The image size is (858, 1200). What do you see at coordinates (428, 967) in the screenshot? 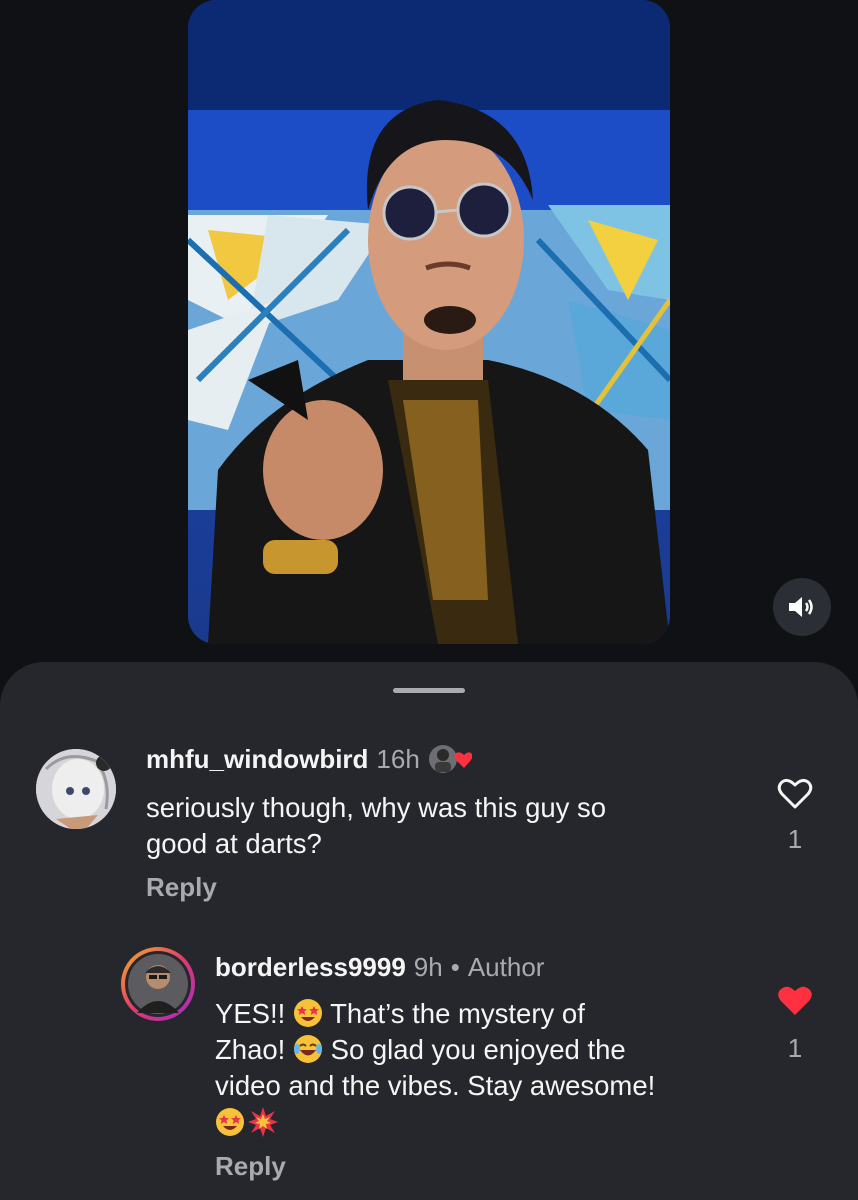
I see `comment-time: 9h` at bounding box center [428, 967].